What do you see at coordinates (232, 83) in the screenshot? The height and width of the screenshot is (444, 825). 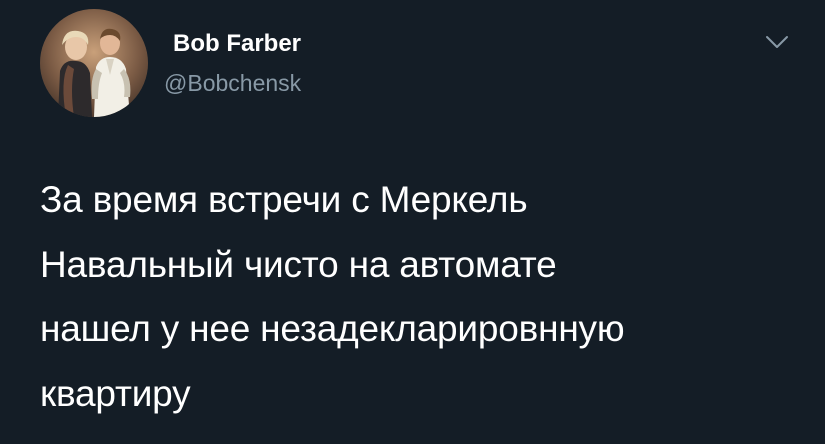 I see `author-handle: @Bobchensk` at bounding box center [232, 83].